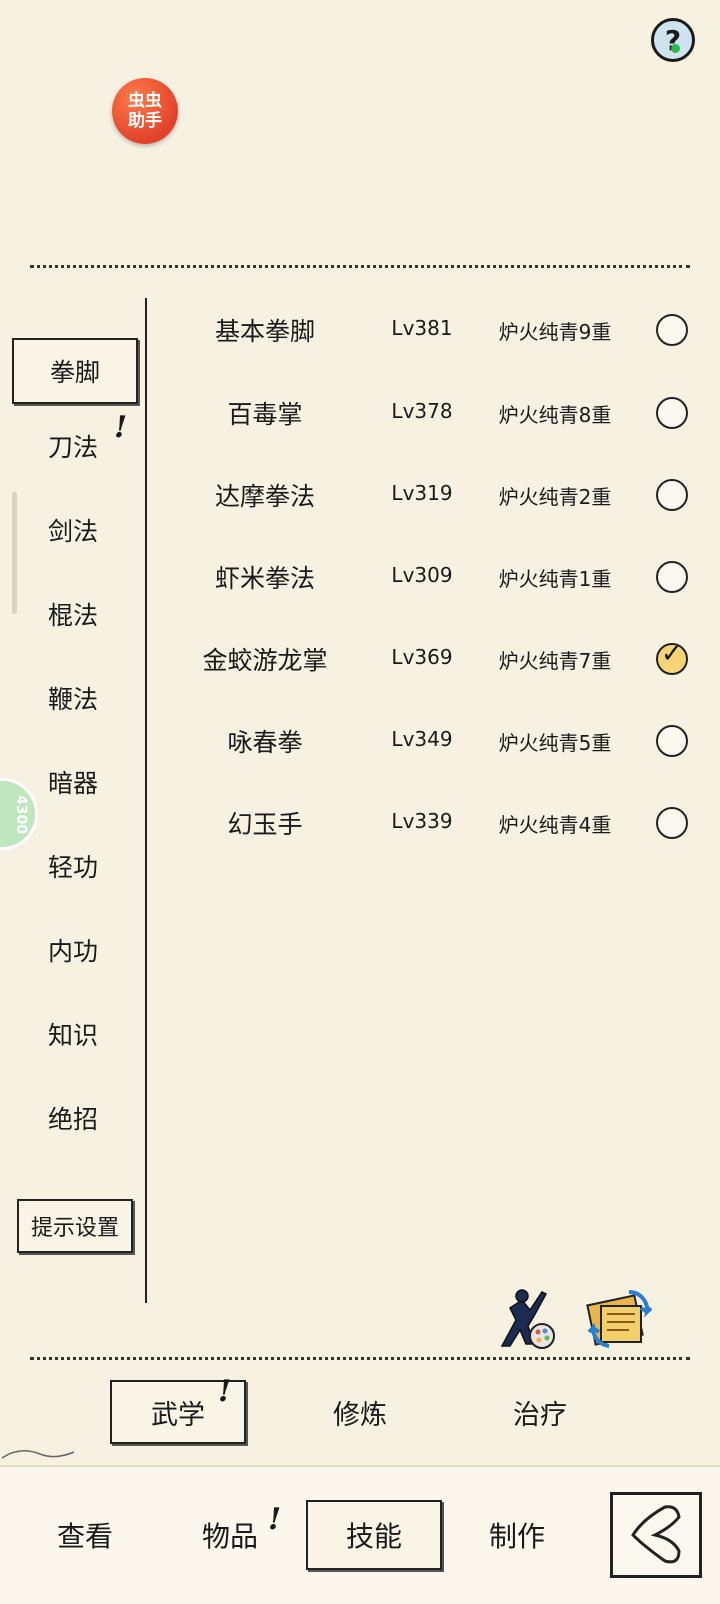 The image size is (720, 1604). I want to click on category-juezhao: 绝招, so click(73, 1118).